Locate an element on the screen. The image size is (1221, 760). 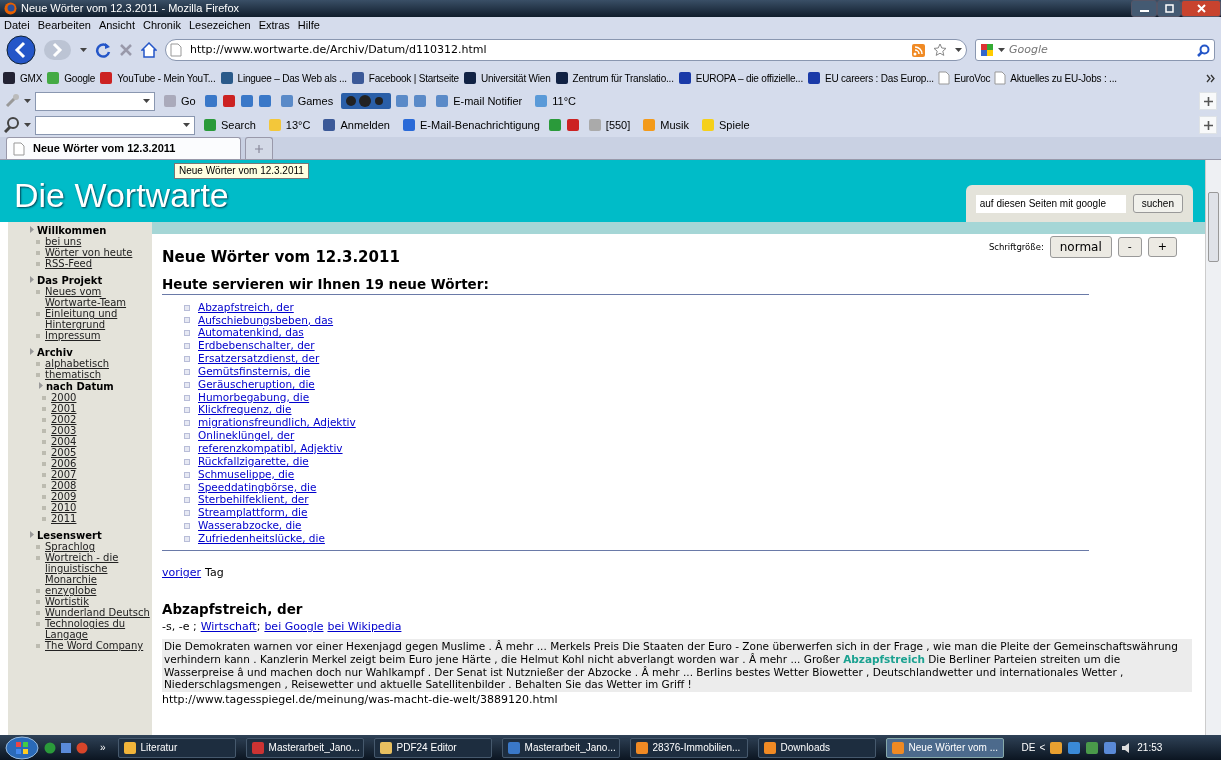
sidebar-link: Wörter von heute is located at coordinates (89, 252).